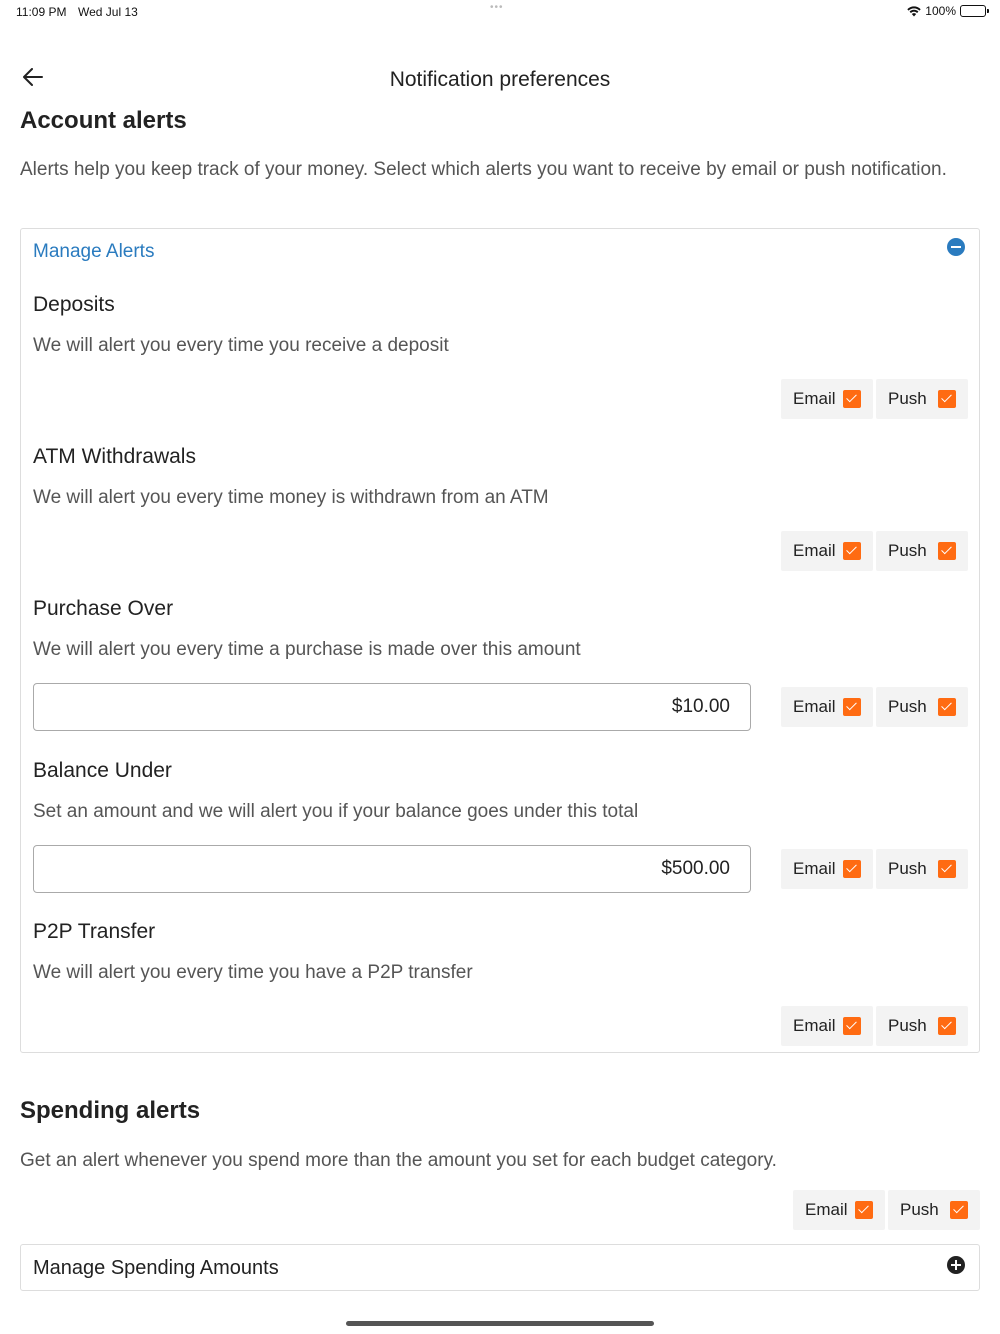  Describe the element at coordinates (974, 11) in the screenshot. I see `battery-icon` at that location.